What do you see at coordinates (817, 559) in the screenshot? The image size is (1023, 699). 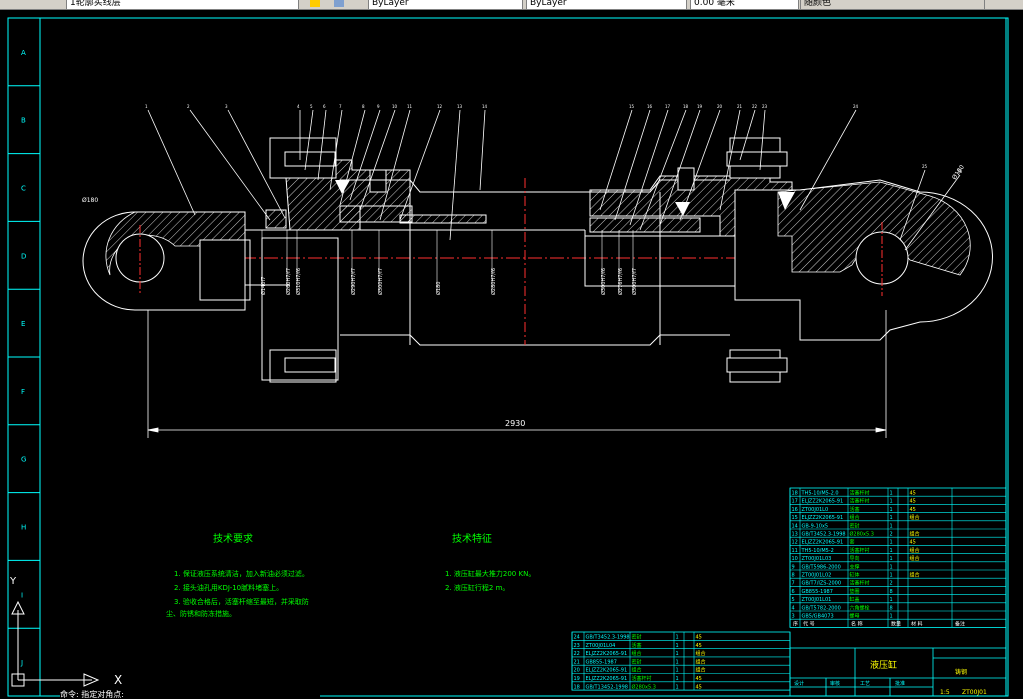 I see `bom-cell: ZT00J01L03` at bounding box center [817, 559].